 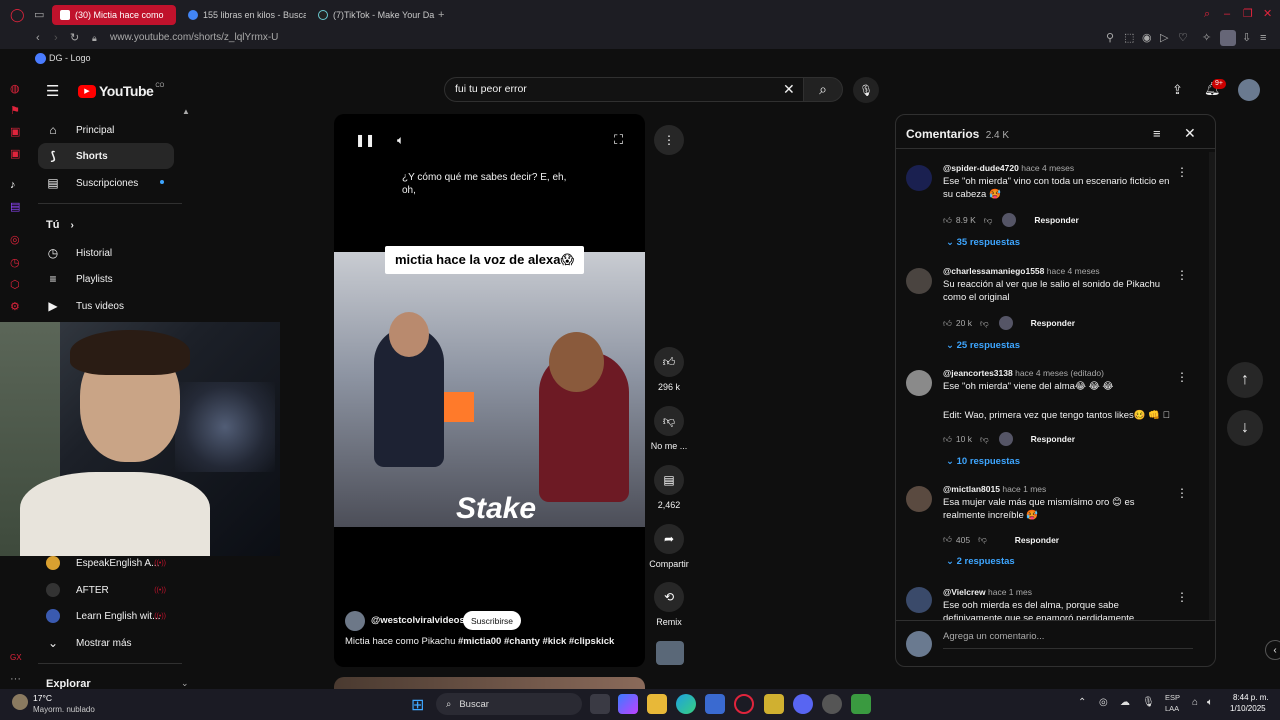 I want to click on edge-icon, so click(x=686, y=704).